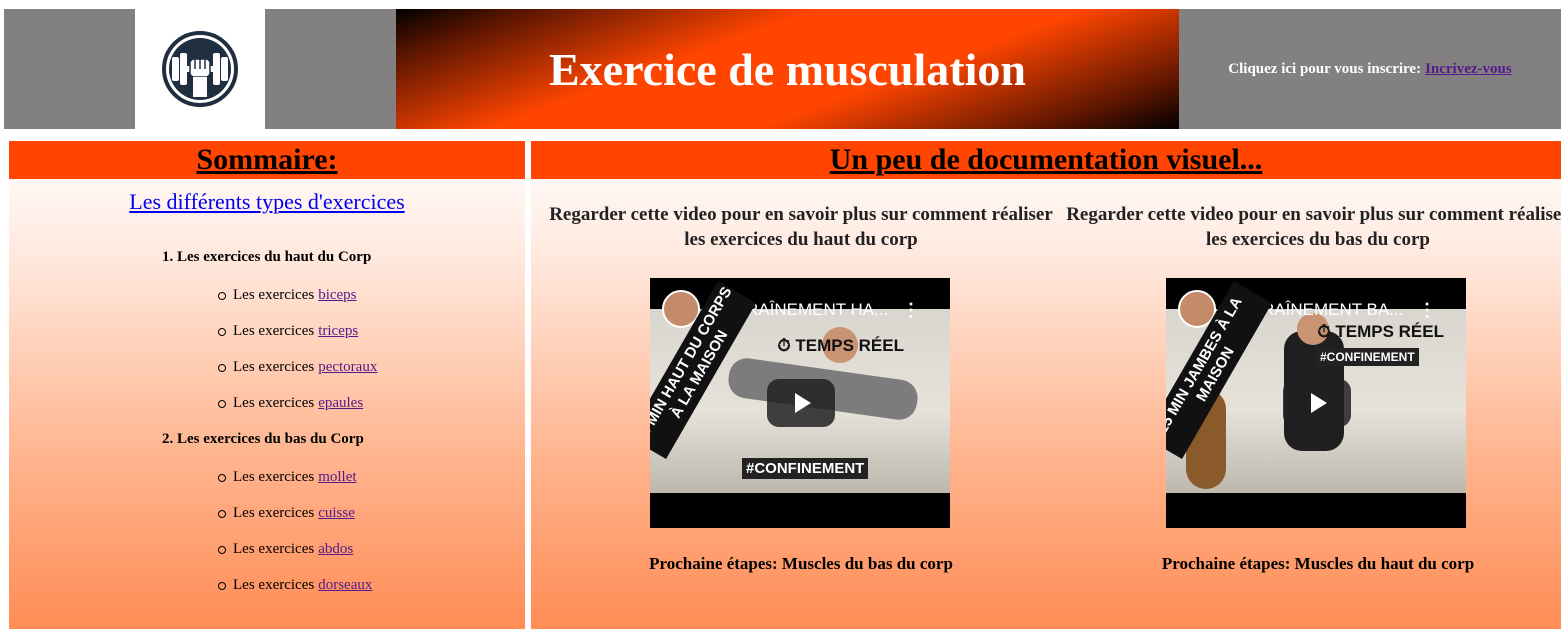 This screenshot has width=1561, height=633. Describe the element at coordinates (330, 69) in the screenshot. I see `header-mid-block` at that location.